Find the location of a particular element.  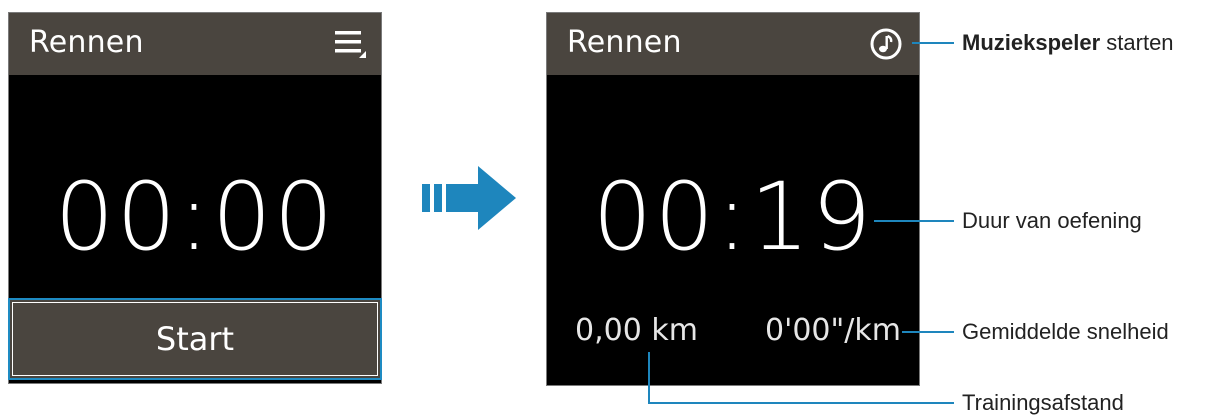

callout-music-player: Muziekspeler starten is located at coordinates (1068, 43).